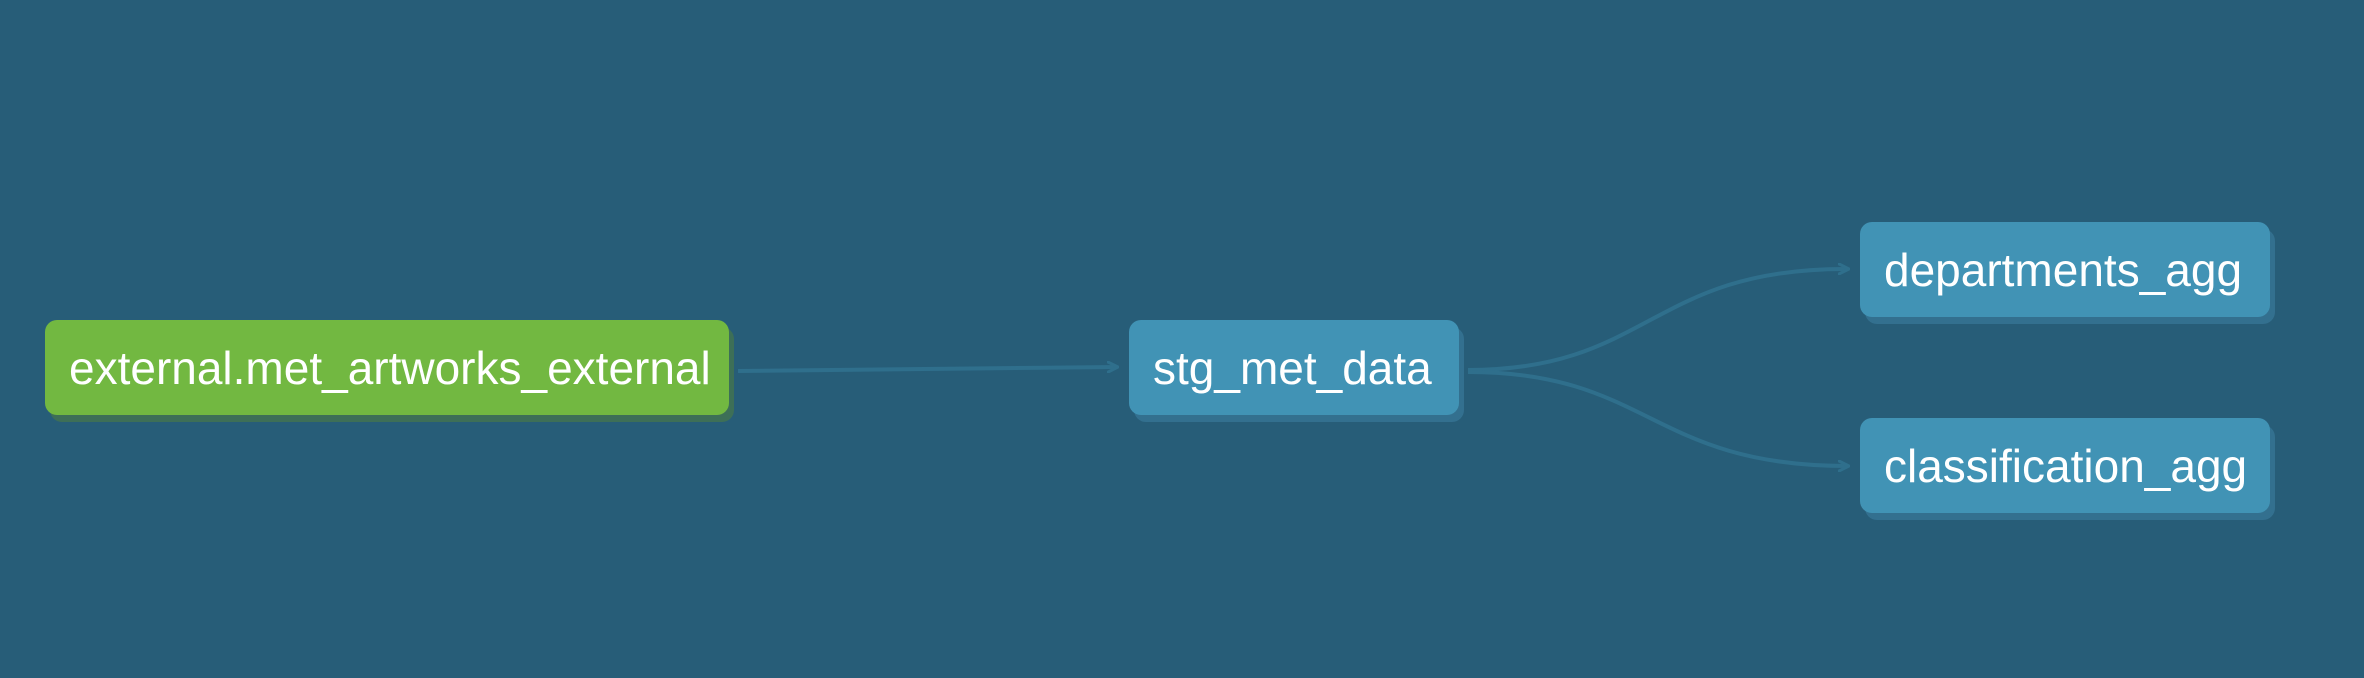  What do you see at coordinates (1657, 418) in the screenshot?
I see `edge-stg-to-classification` at bounding box center [1657, 418].